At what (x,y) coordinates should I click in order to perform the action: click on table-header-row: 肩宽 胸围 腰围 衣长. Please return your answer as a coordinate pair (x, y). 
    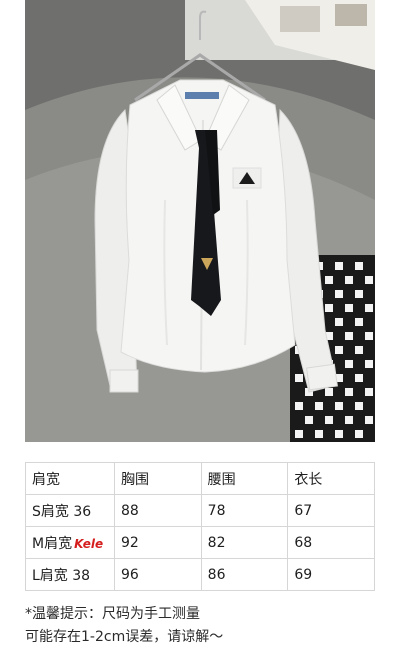
    Looking at the image, I should click on (200, 478).